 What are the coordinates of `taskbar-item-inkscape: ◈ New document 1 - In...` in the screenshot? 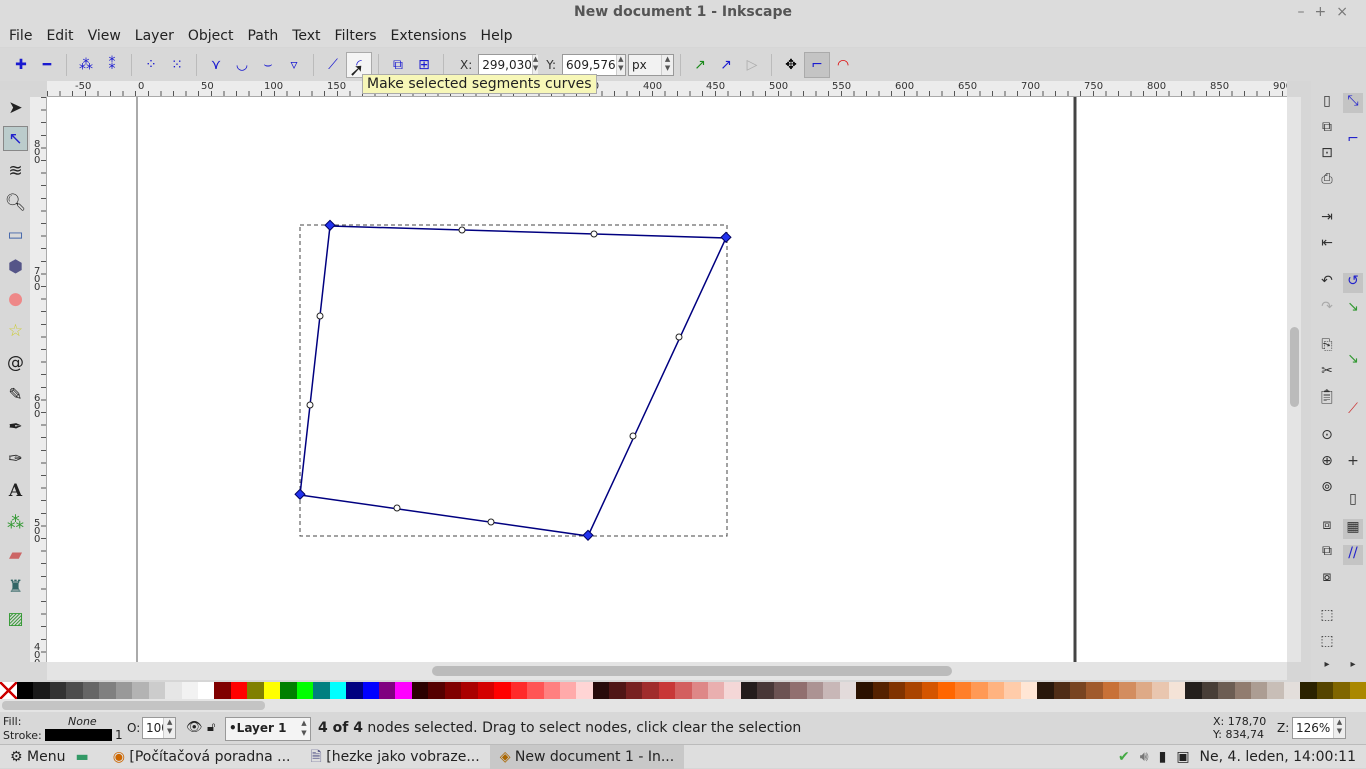 It's located at (587, 756).